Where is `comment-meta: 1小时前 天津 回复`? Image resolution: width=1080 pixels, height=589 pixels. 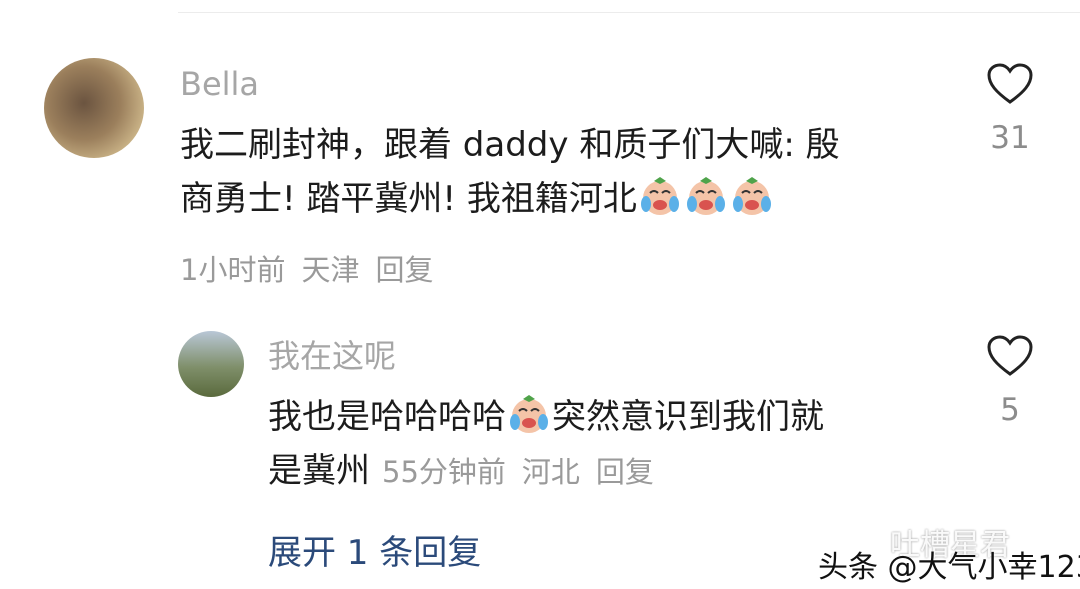
comment-meta: 1小时前 天津 回复 is located at coordinates (306, 270).